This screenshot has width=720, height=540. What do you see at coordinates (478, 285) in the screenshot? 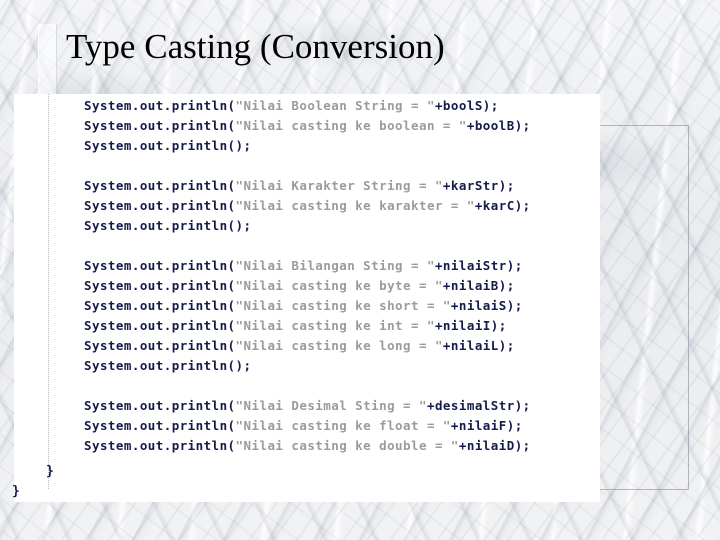
I see `code-statement-suffix: +nilaiB);` at bounding box center [478, 285].